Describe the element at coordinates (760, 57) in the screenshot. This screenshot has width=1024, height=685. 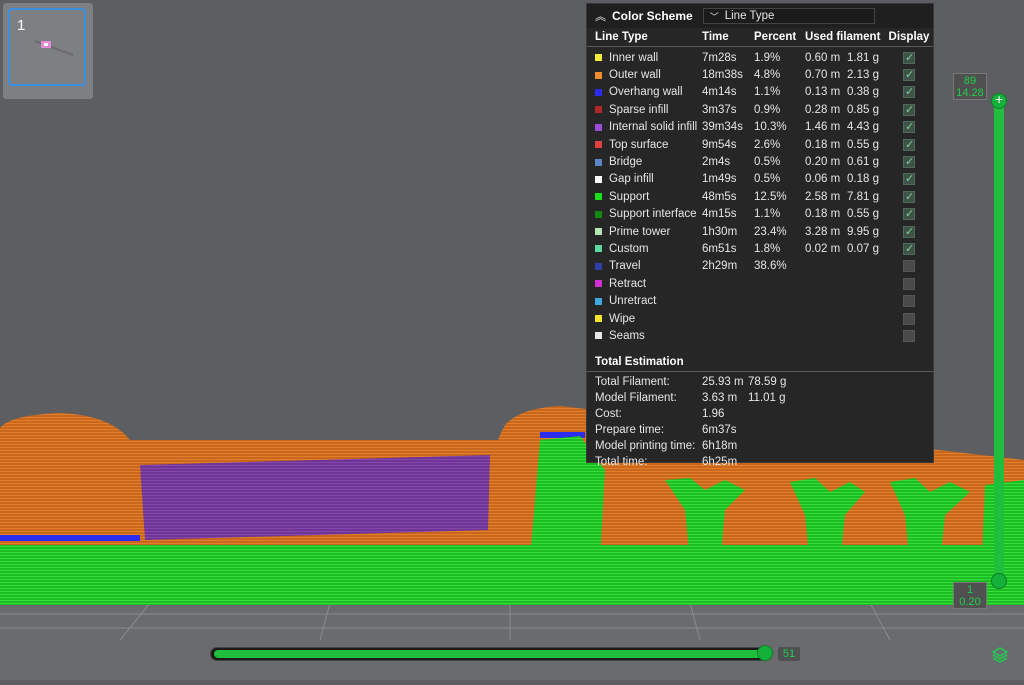
I see `line-type-row: Inner wall 7m28s 1.9% 0.60 m 1.81 g` at that location.